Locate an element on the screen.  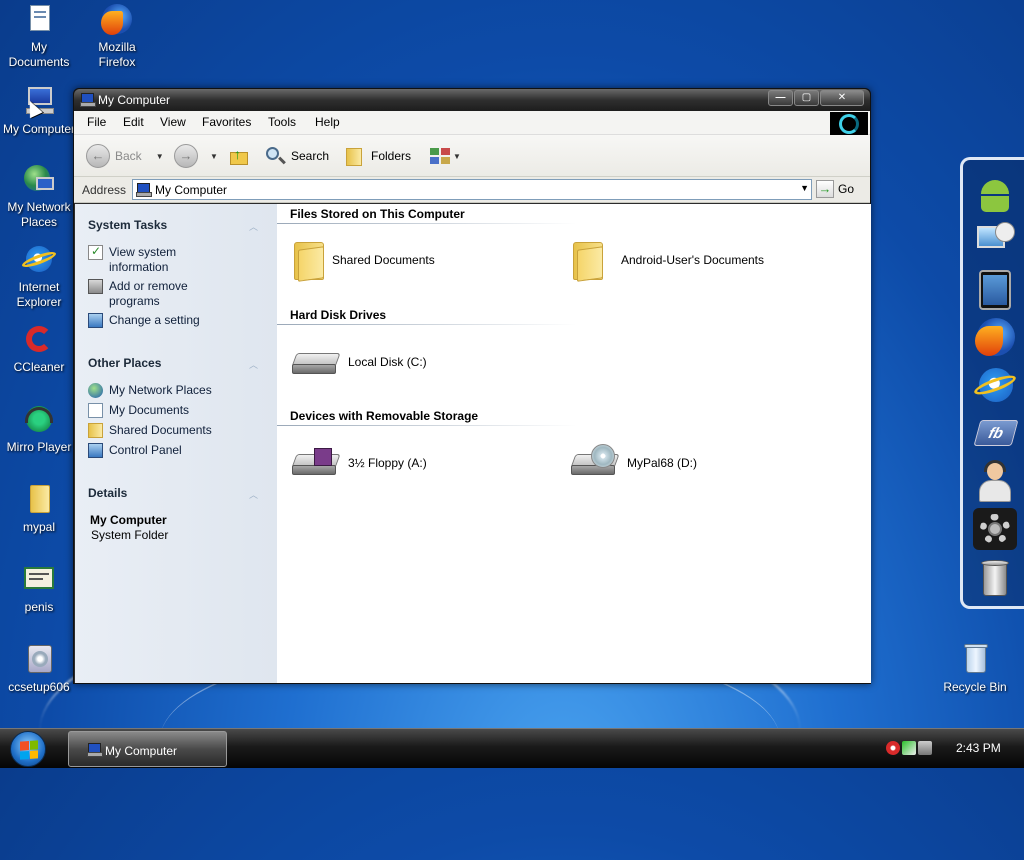
desktop-icon-recycle-bin: Recycle Bin is located at coordinates (975, 669).